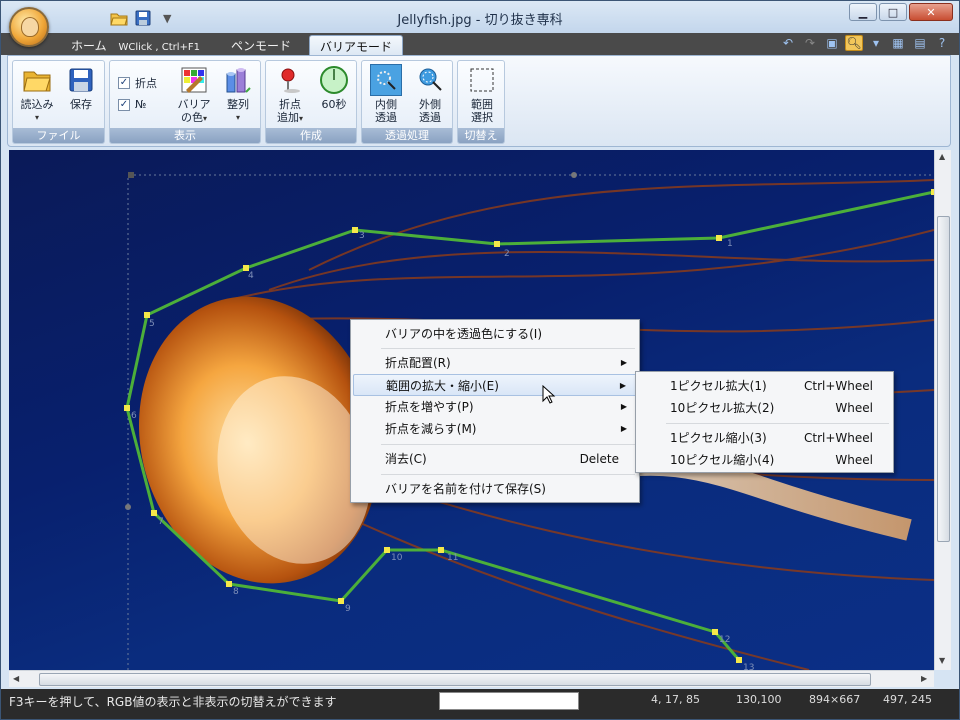 This screenshot has width=960, height=720. What do you see at coordinates (480, 17) in the screenshot?
I see `title-bar: ▼ Jellyfish.jpg - 切り抜き専科 ▁ □ ✕` at bounding box center [480, 17].